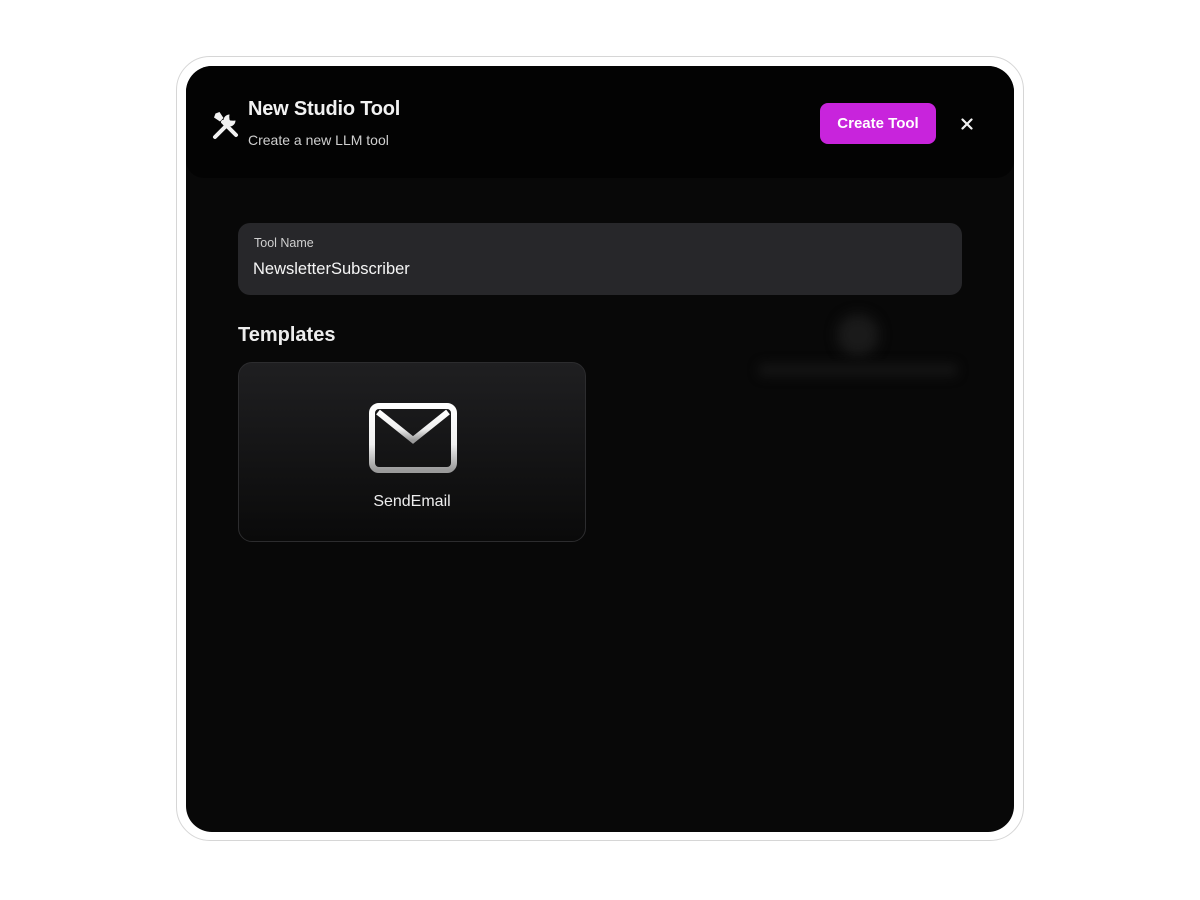 The height and width of the screenshot is (900, 1200). What do you see at coordinates (287, 335) in the screenshot?
I see `templates-heading: Templates` at bounding box center [287, 335].